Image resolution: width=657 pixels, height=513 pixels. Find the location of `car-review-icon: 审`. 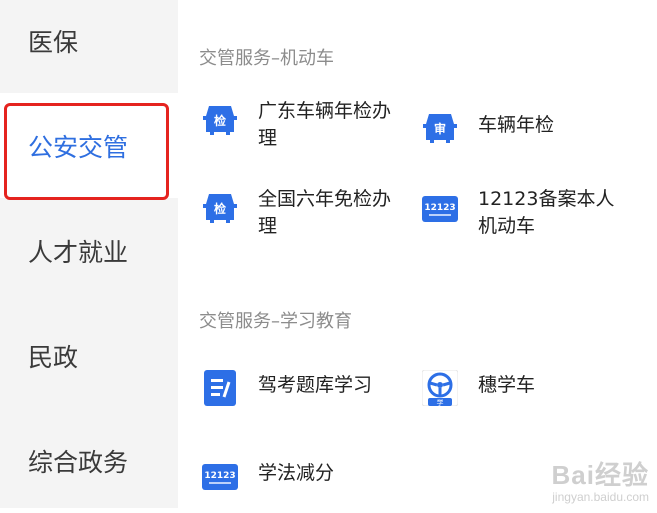

car-review-icon: 审 is located at coordinates (440, 128).